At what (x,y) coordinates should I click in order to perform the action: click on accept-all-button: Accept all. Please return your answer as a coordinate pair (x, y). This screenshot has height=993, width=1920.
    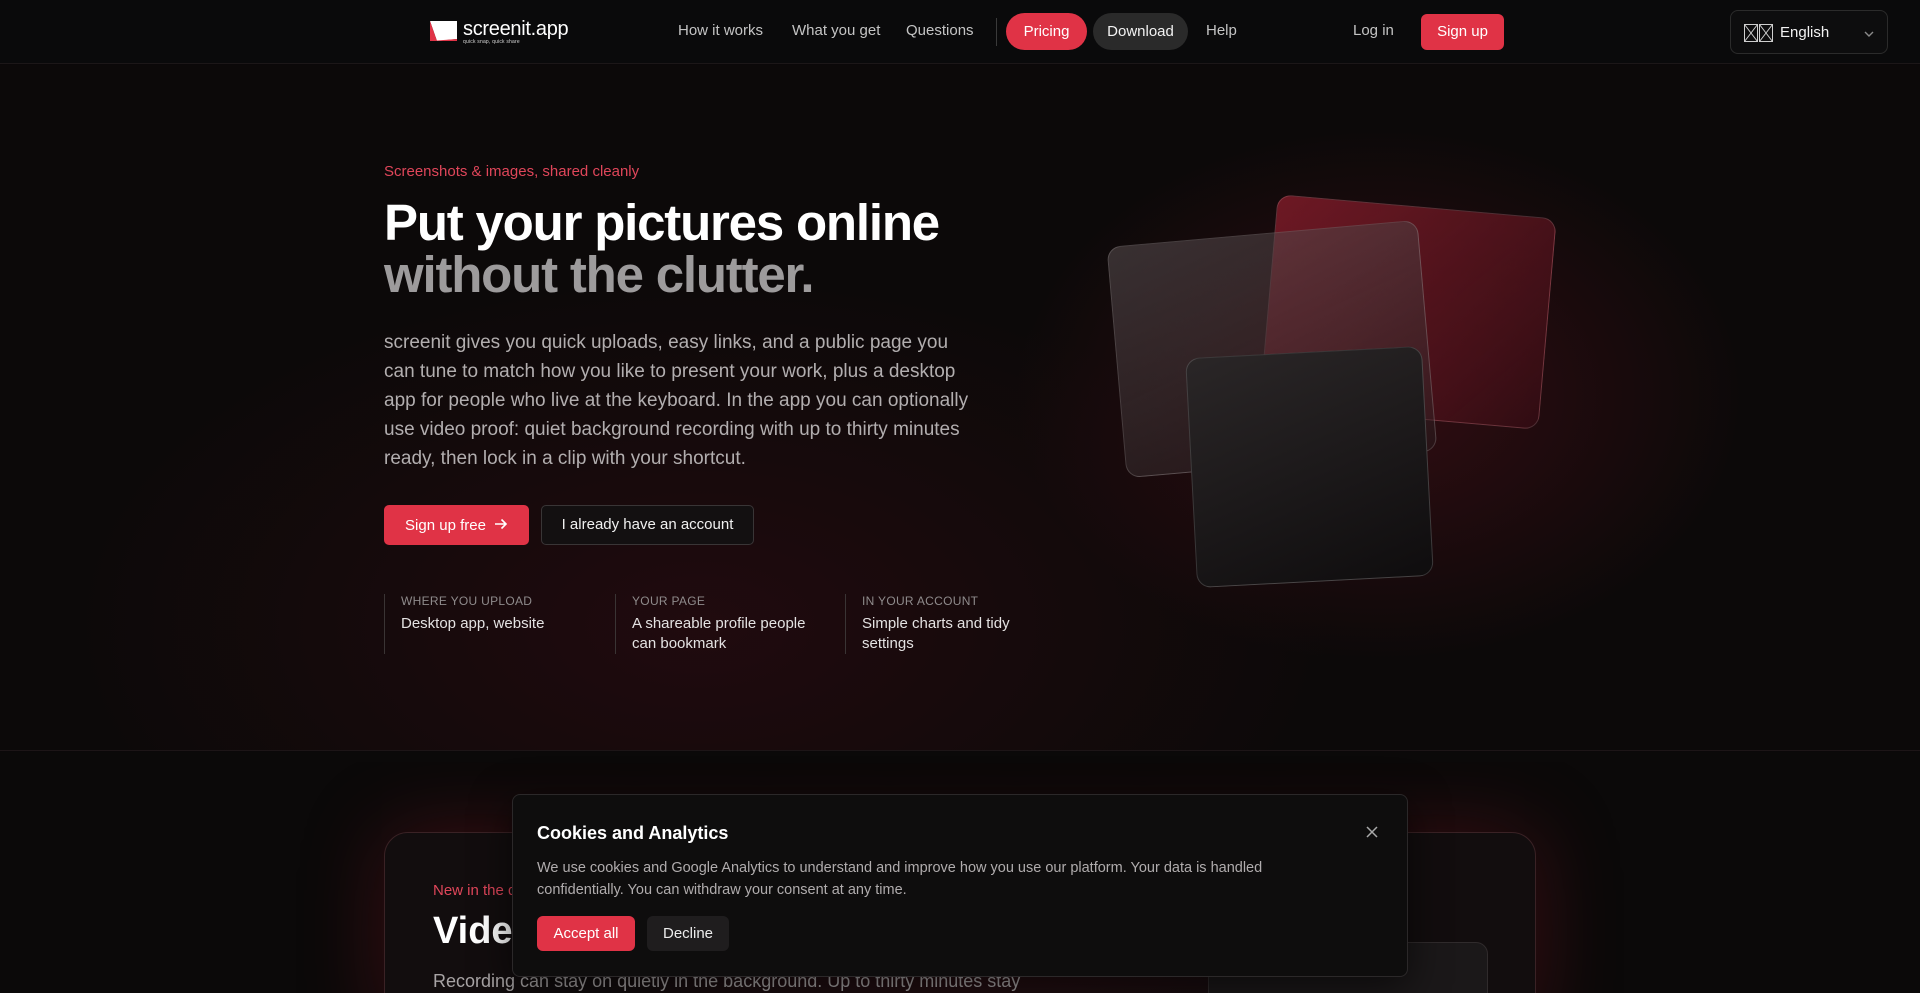
    Looking at the image, I should click on (586, 933).